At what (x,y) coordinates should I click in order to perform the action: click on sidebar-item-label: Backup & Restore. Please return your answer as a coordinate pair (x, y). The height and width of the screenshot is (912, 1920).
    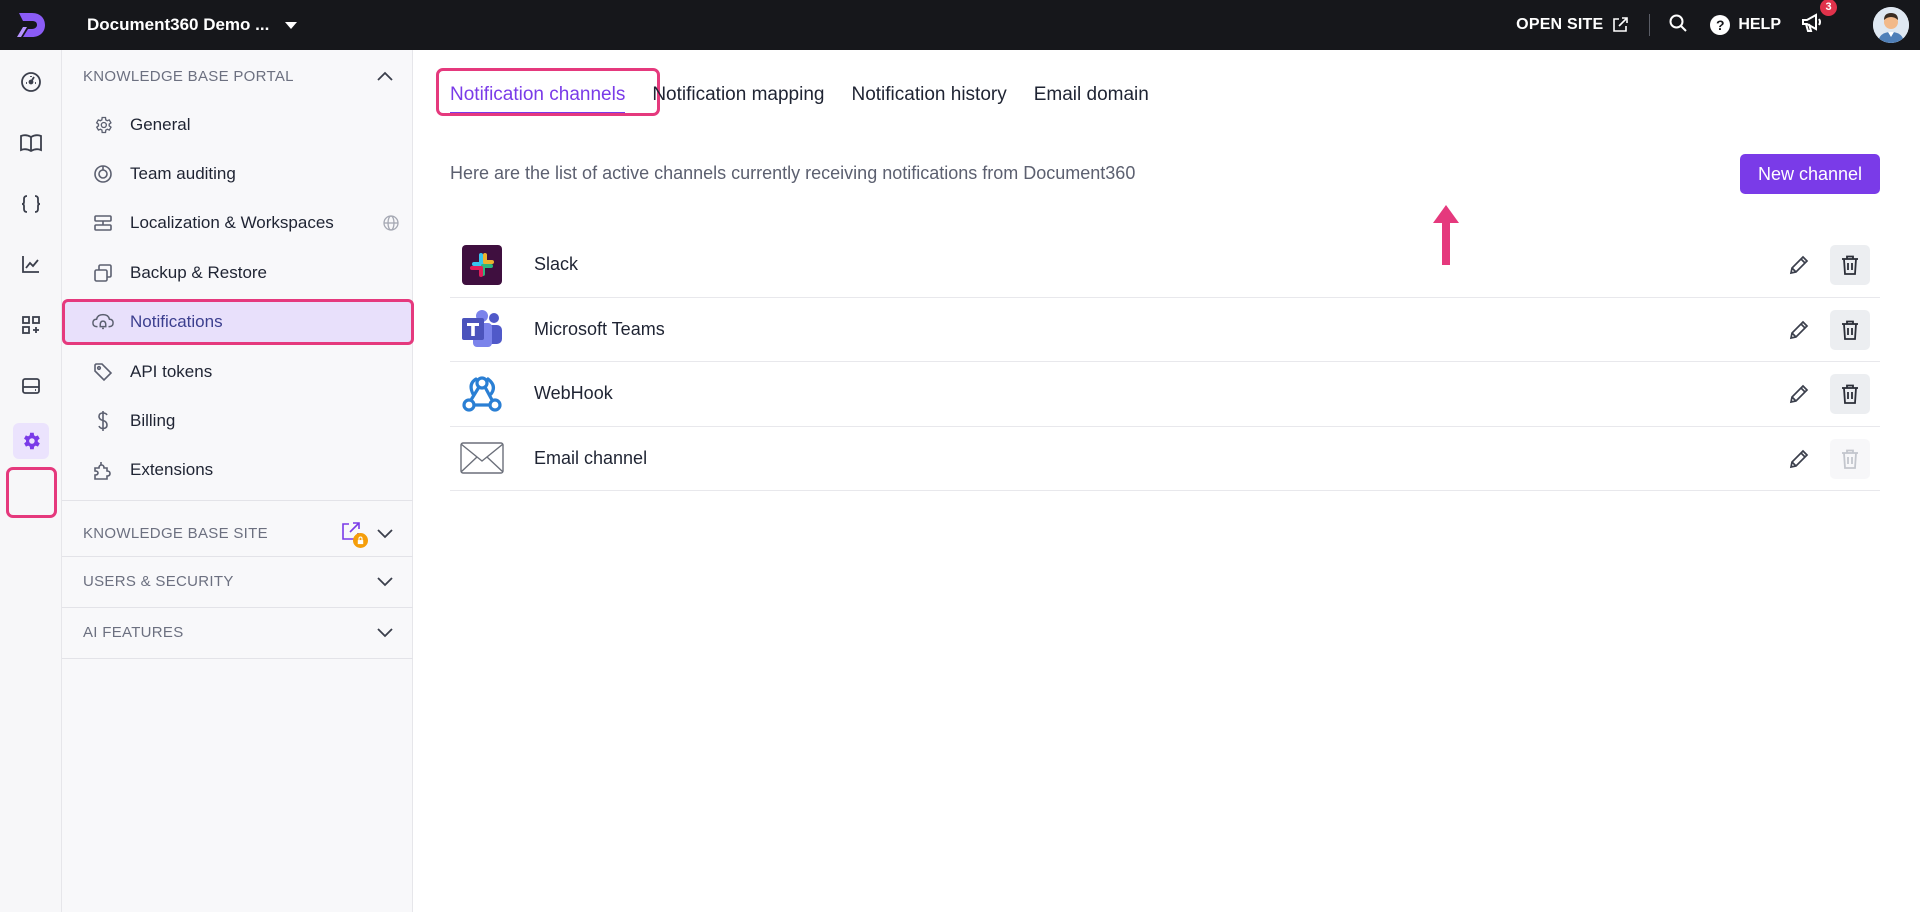
    Looking at the image, I should click on (199, 272).